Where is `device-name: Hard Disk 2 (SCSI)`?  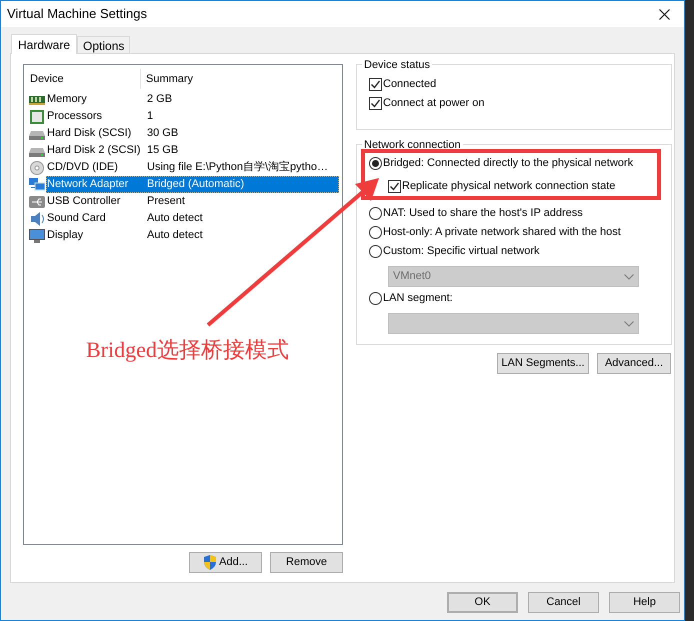 device-name: Hard Disk 2 (SCSI) is located at coordinates (94, 150).